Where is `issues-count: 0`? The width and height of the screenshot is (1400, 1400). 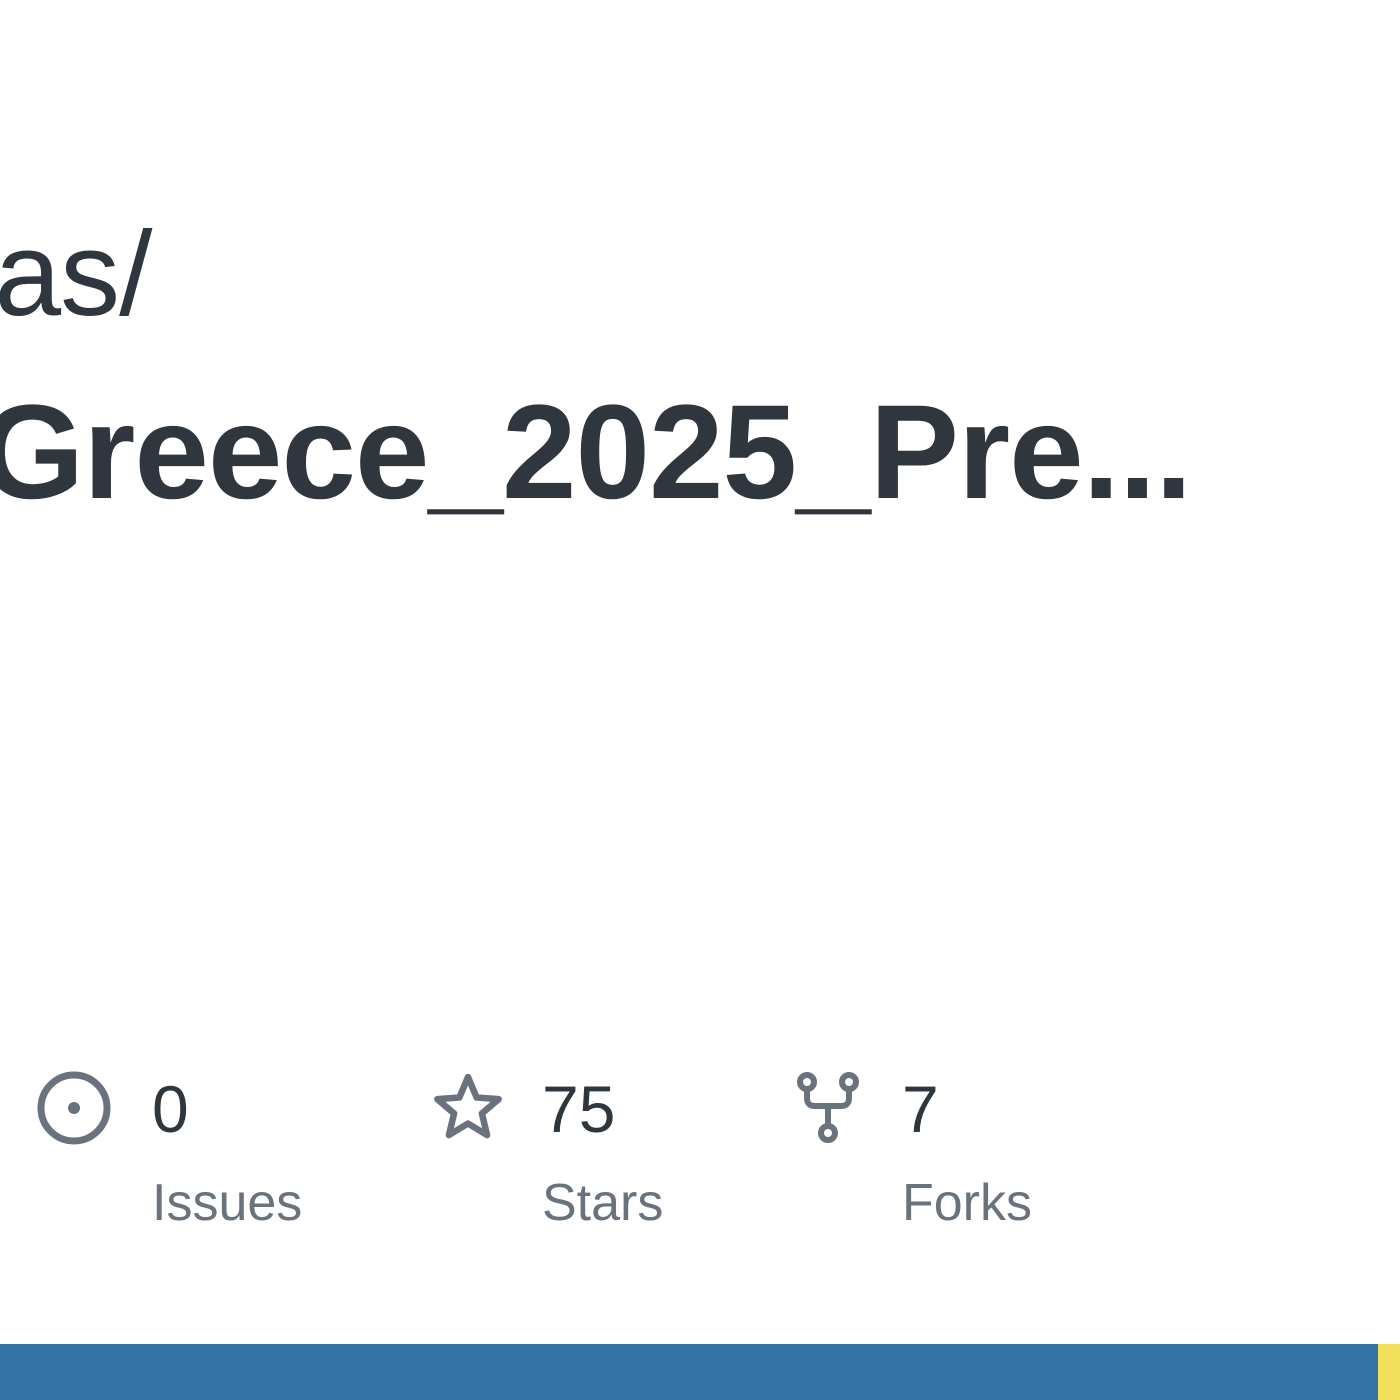
issues-count: 0 is located at coordinates (170, 1109).